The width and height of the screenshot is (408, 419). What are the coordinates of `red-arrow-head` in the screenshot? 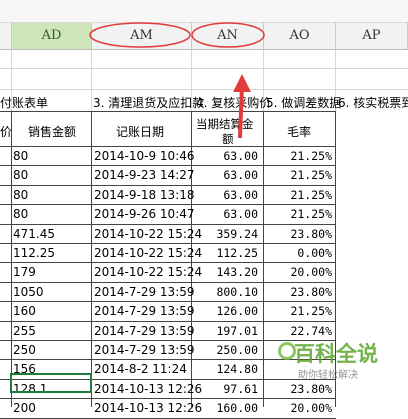 It's located at (242, 83).